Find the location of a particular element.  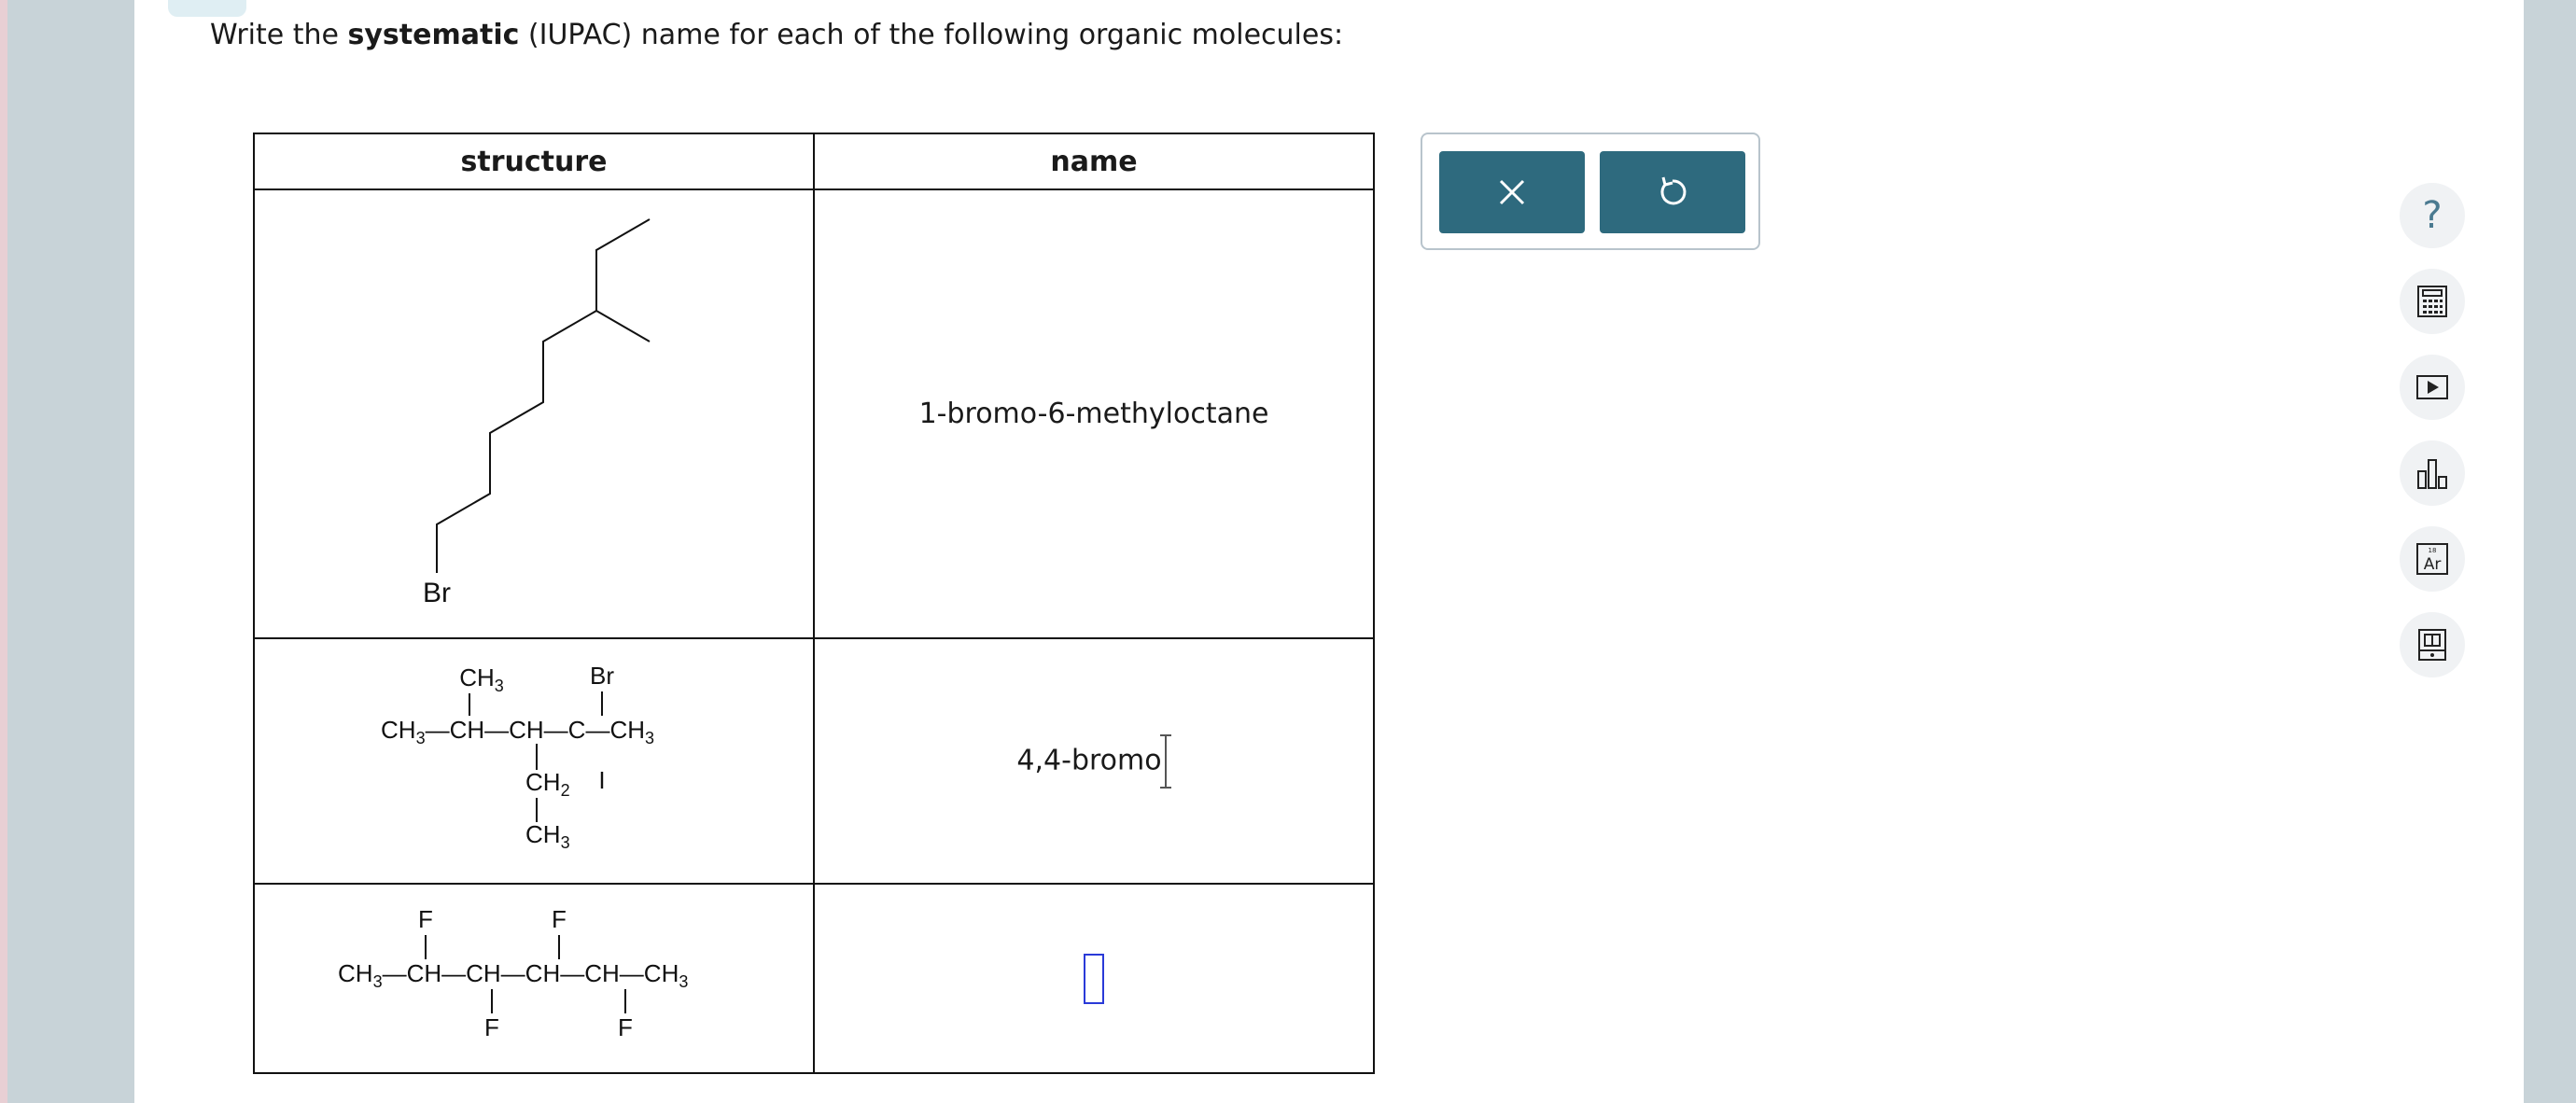

reference-book-icon is located at coordinates (2432, 645).